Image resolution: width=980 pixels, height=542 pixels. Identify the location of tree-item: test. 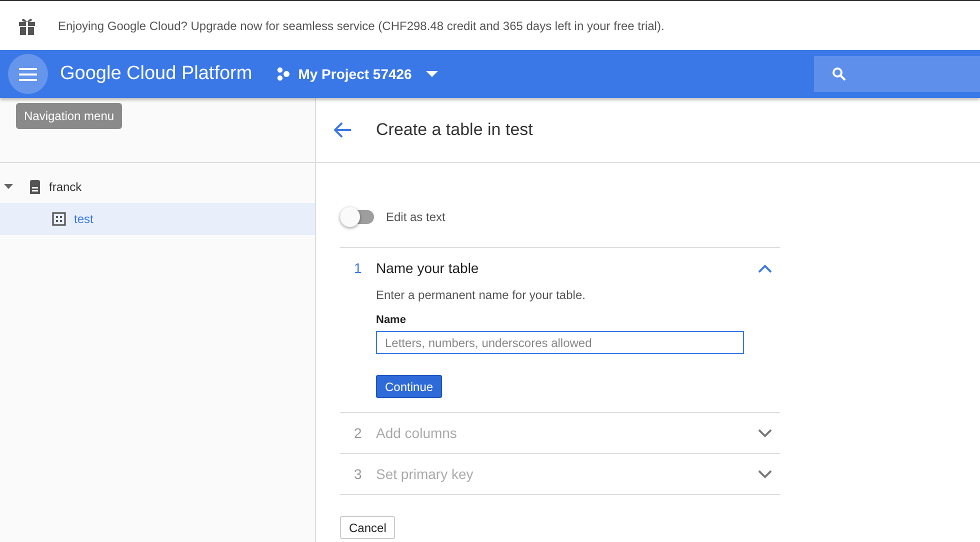
(157, 219).